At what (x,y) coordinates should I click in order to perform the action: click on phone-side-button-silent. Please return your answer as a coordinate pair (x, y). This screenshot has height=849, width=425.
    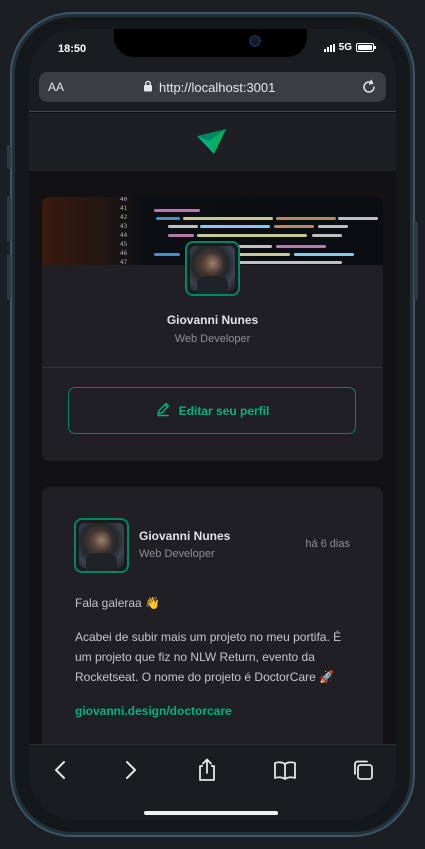
    Looking at the image, I should click on (9, 157).